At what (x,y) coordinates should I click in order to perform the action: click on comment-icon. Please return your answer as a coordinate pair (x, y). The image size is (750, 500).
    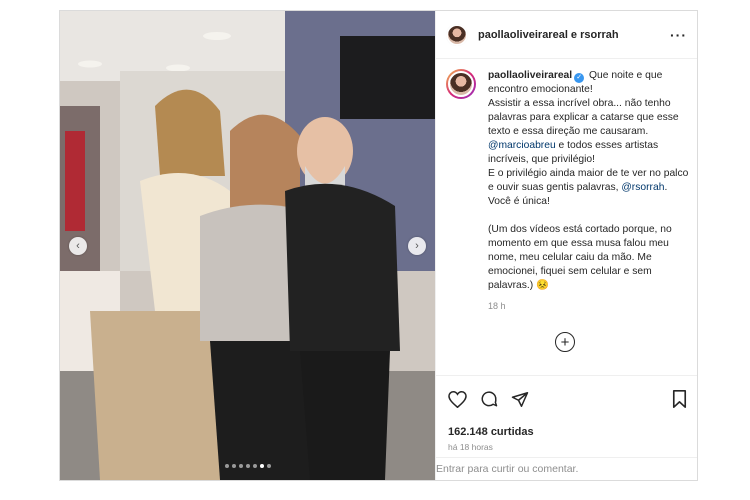
    Looking at the image, I should click on (489, 399).